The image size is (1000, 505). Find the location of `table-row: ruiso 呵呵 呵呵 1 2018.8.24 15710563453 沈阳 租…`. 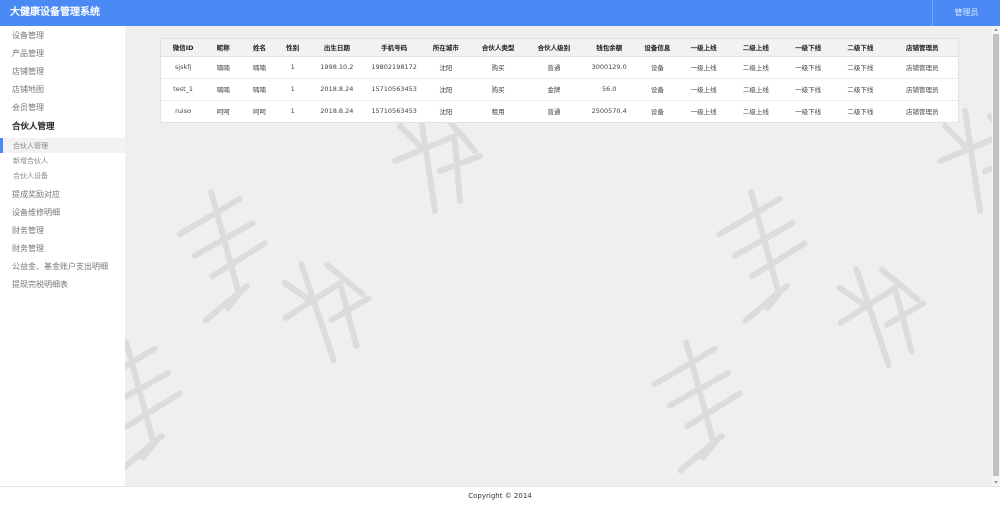

table-row: ruiso 呵呵 呵呵 1 2018.8.24 15710563453 沈阳 租… is located at coordinates (559, 111).